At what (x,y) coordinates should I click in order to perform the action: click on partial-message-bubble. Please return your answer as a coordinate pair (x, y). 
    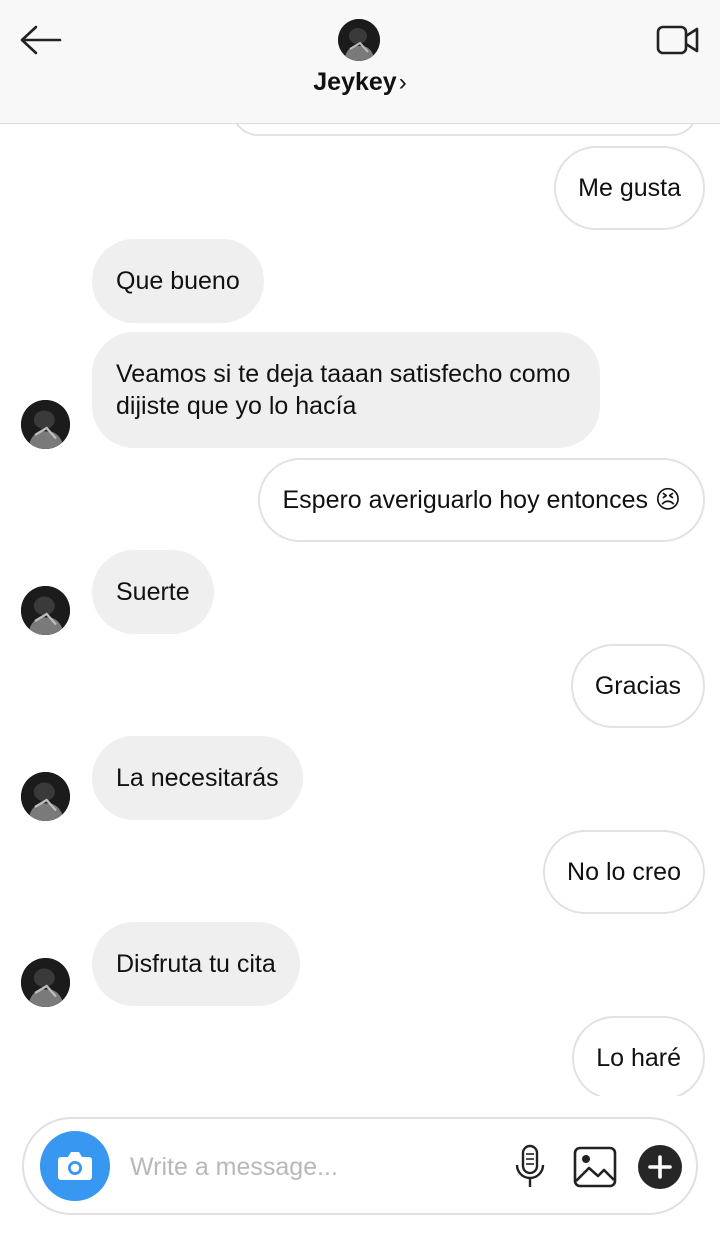
    Looking at the image, I should click on (465, 130).